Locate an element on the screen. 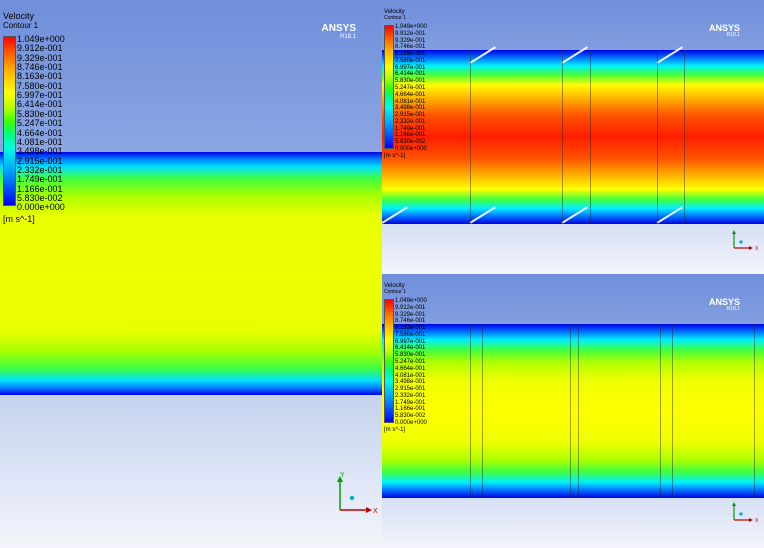 The width and height of the screenshot is (764, 548). axis-y-label: Y is located at coordinates (342, 475).